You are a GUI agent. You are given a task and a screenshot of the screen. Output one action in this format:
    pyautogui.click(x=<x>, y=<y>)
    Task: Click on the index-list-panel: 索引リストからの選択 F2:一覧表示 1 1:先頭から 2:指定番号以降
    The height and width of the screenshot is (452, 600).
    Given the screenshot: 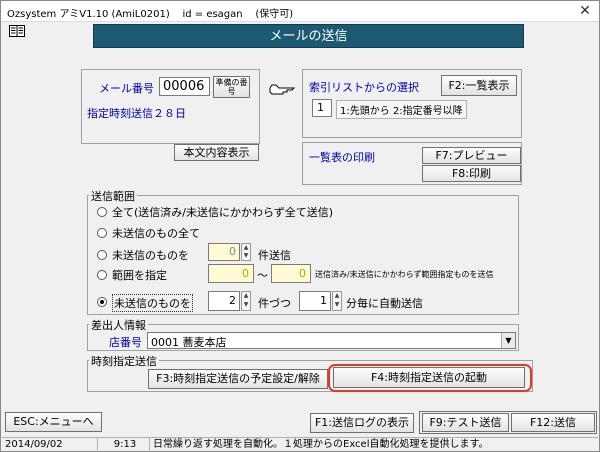 What is the action you would take?
    pyautogui.click(x=412, y=103)
    